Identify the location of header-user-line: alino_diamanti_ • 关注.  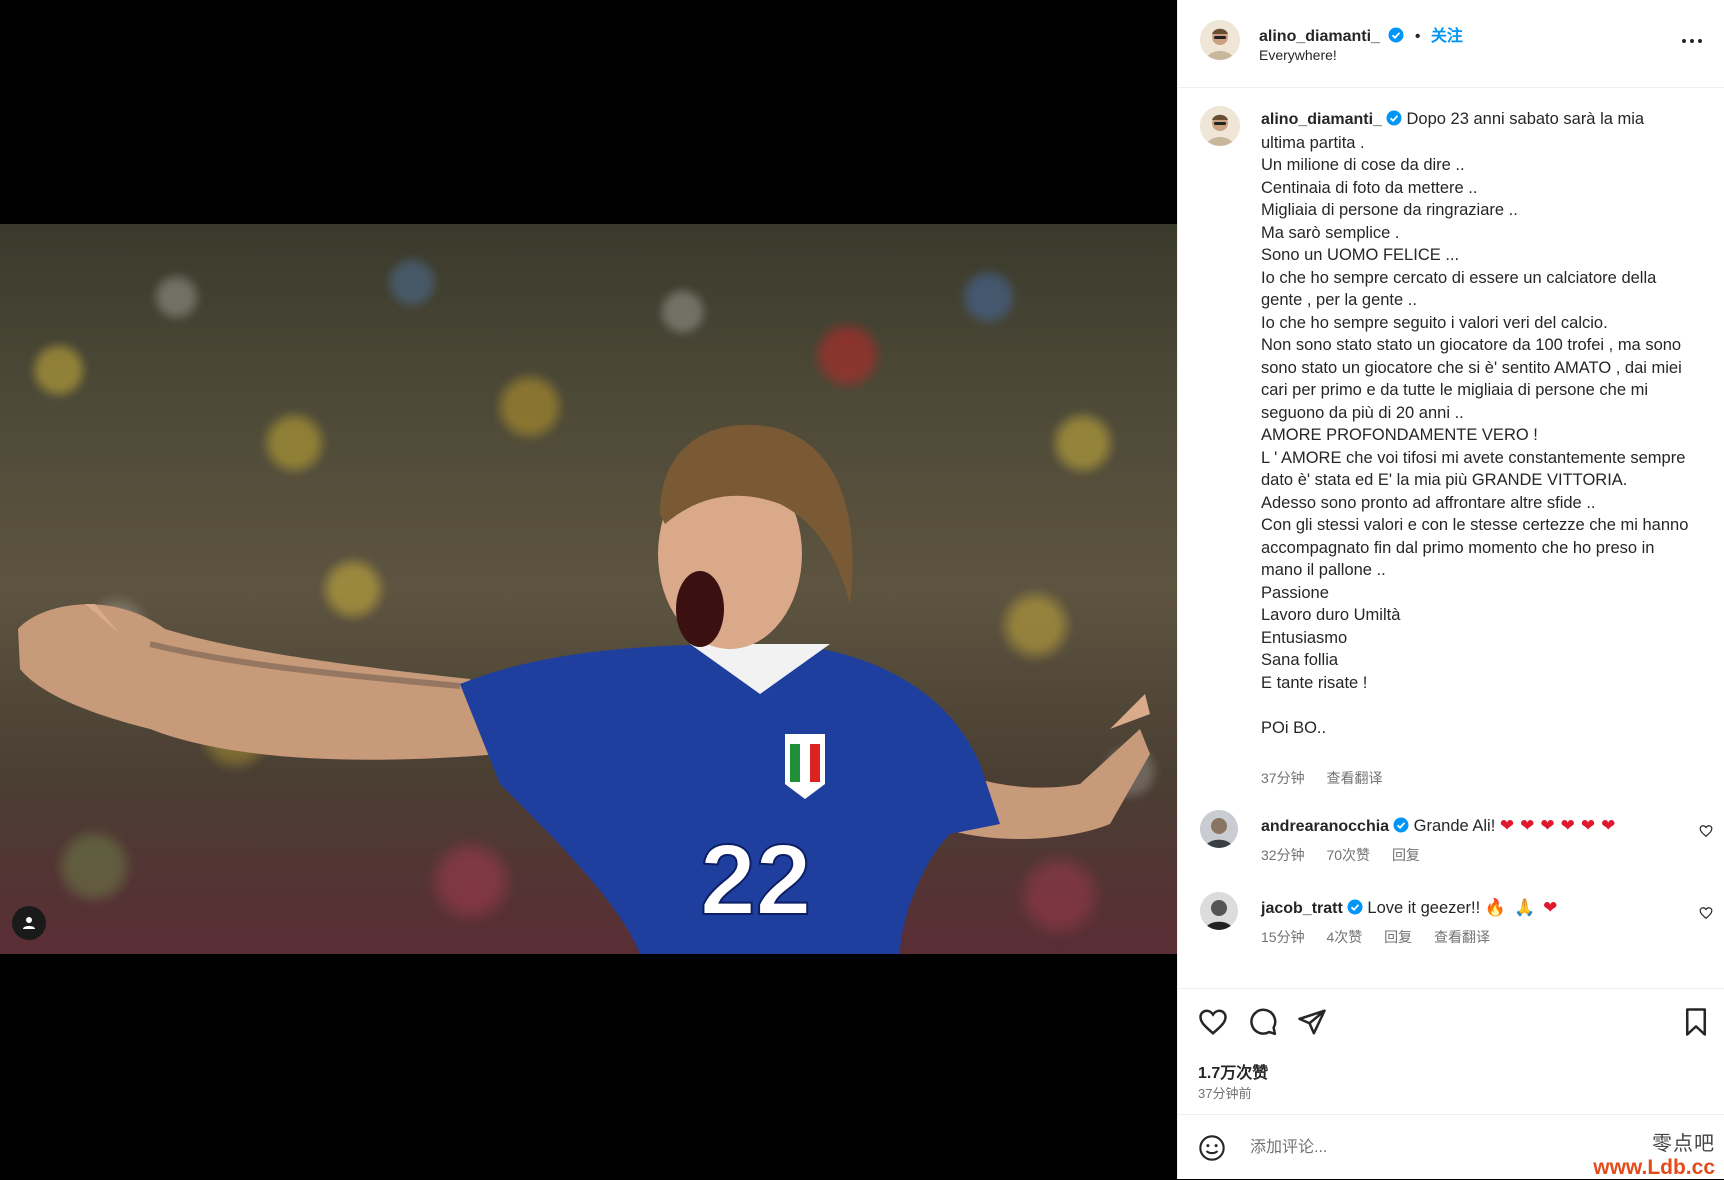
(1361, 34).